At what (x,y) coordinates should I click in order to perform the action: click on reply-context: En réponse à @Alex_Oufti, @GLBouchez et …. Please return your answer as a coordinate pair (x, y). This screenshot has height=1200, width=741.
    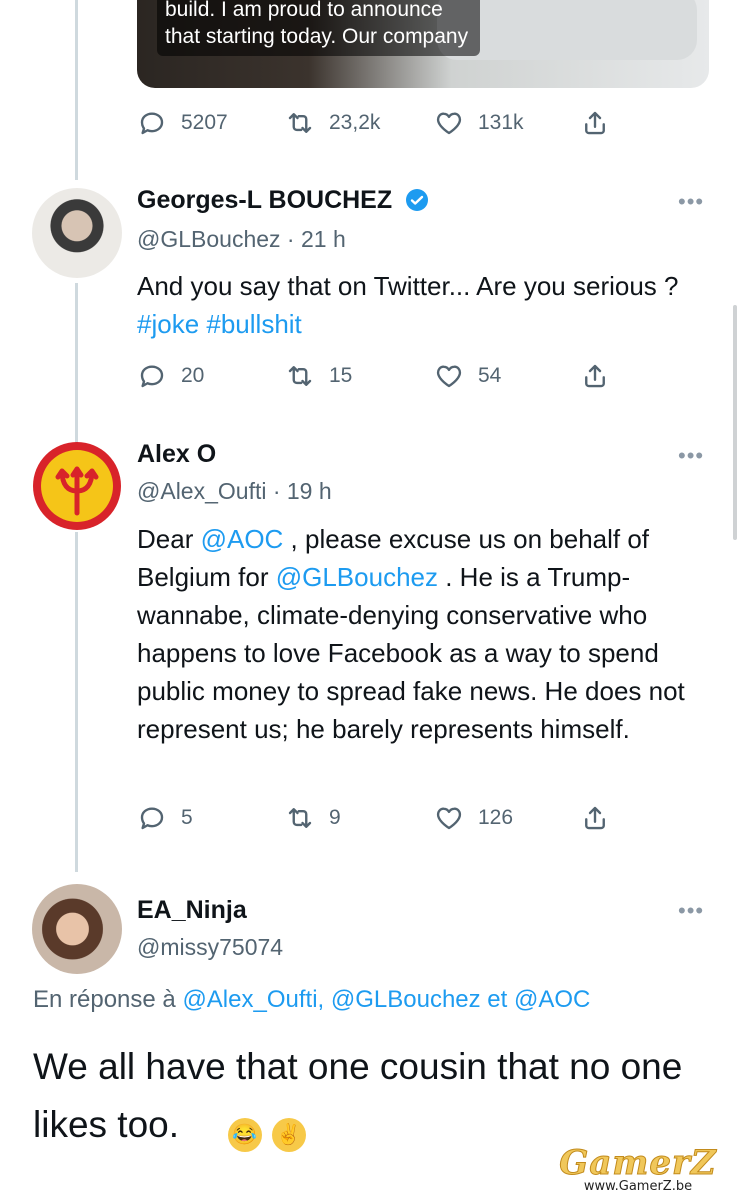
    Looking at the image, I should click on (311, 1000).